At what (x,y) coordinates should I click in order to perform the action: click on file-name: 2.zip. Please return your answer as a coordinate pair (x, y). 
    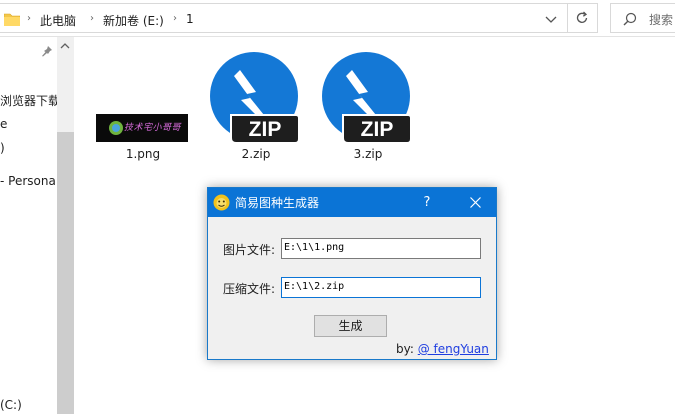
    Looking at the image, I should click on (256, 154).